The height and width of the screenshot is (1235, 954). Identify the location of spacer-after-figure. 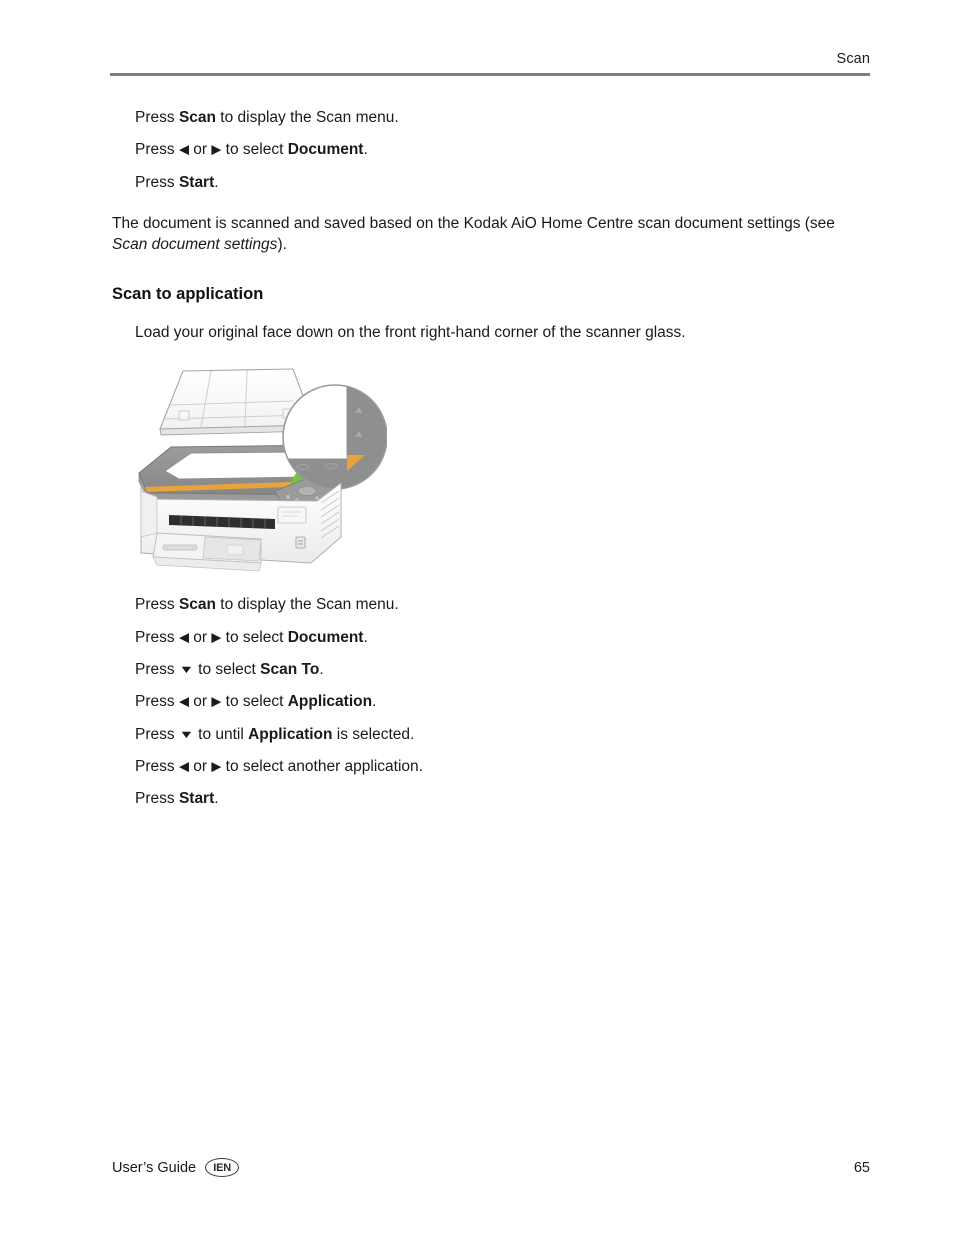
(492, 587).